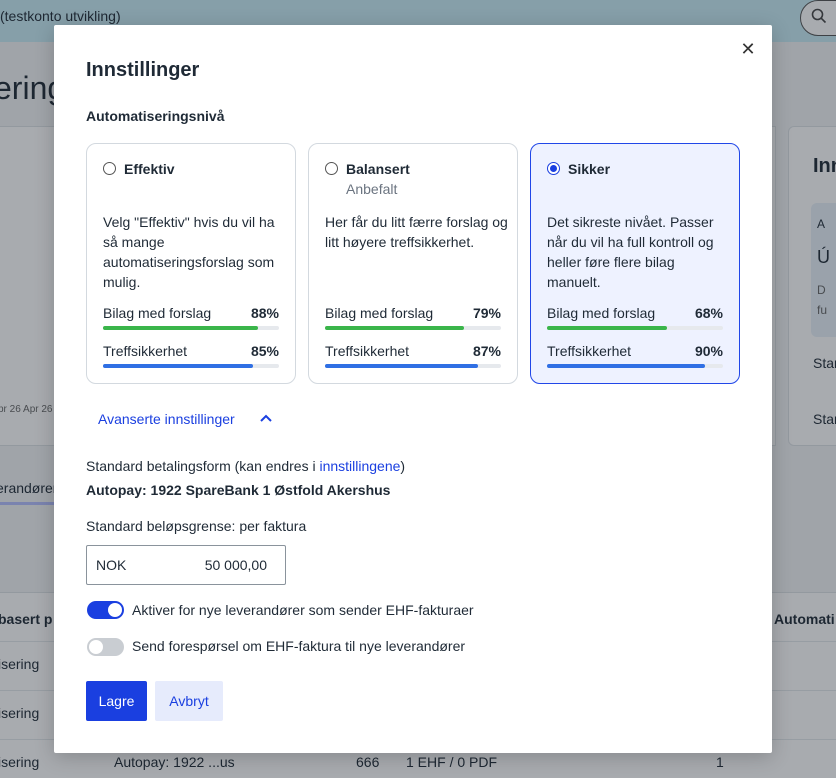 This screenshot has height=778, width=836. I want to click on cancel-button: Avbryt, so click(189, 701).